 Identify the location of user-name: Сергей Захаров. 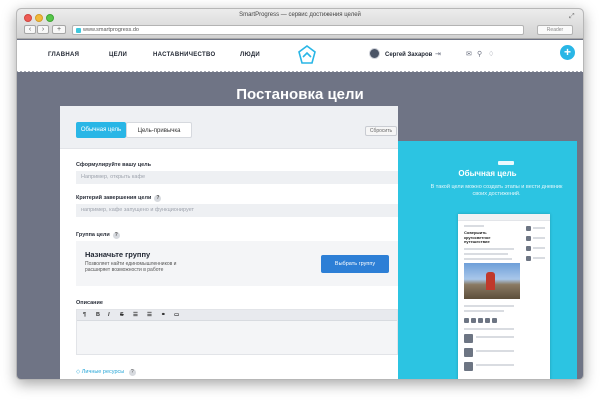
(408, 55).